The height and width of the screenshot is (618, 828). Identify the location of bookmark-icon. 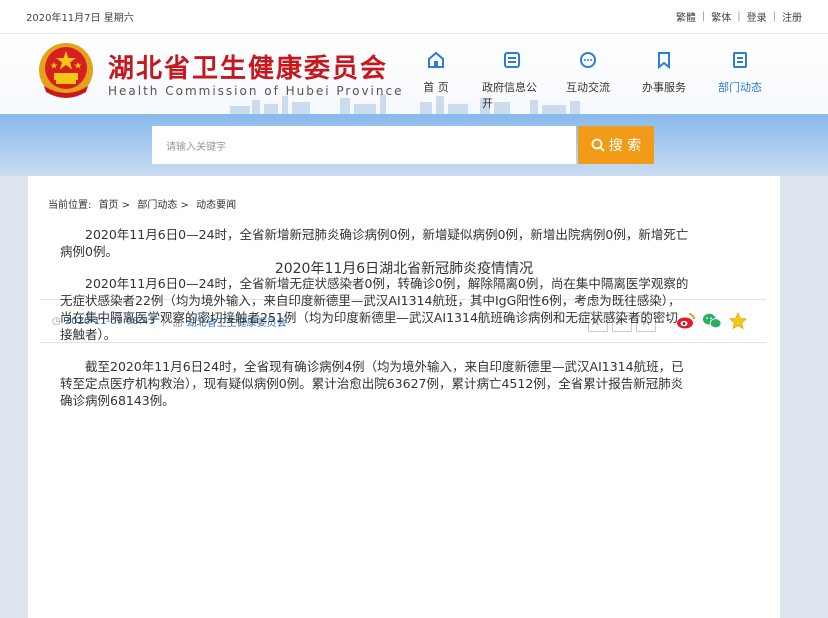
(664, 61).